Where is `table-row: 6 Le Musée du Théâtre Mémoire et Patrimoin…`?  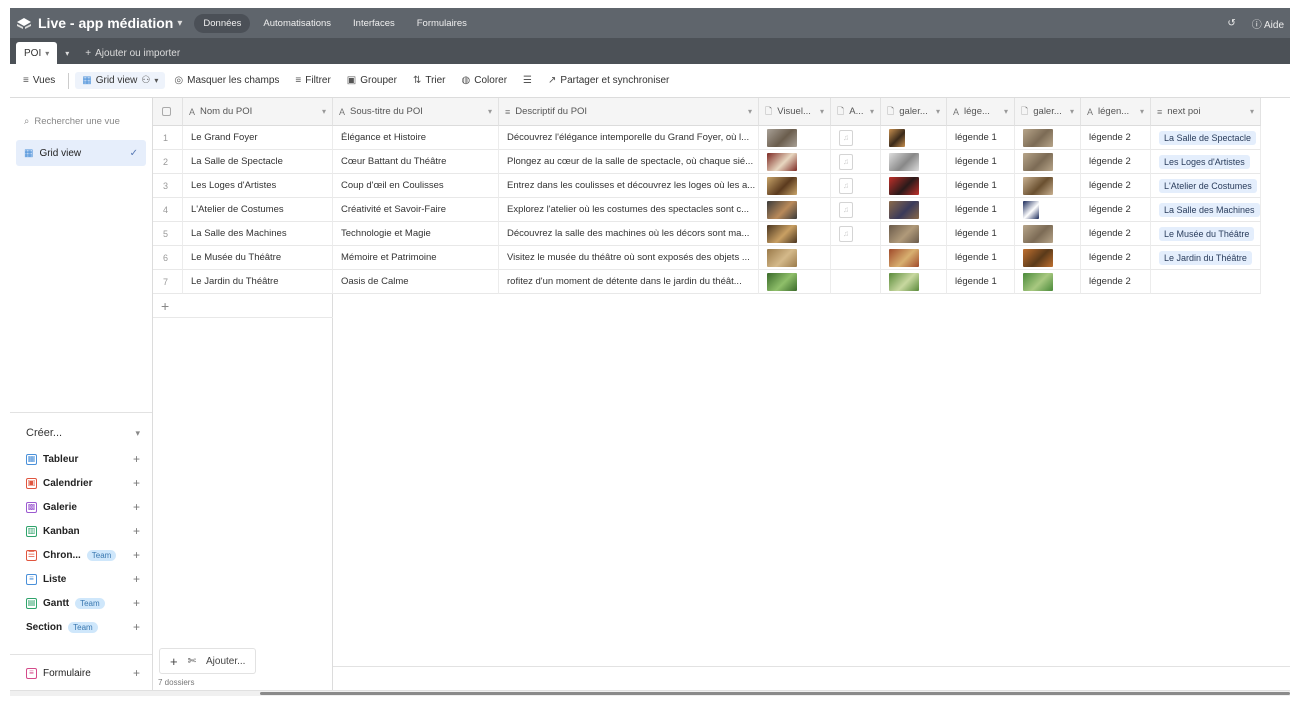
table-row: 6 Le Musée du Théâtre Mémoire et Patrimoin… is located at coordinates (707, 258).